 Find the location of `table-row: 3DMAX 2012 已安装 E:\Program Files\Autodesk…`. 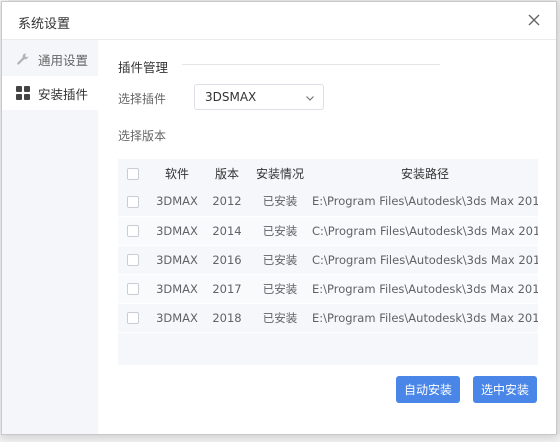

table-row: 3DMAX 2012 已安装 E:\Program Files\Autodesk… is located at coordinates (328, 202).